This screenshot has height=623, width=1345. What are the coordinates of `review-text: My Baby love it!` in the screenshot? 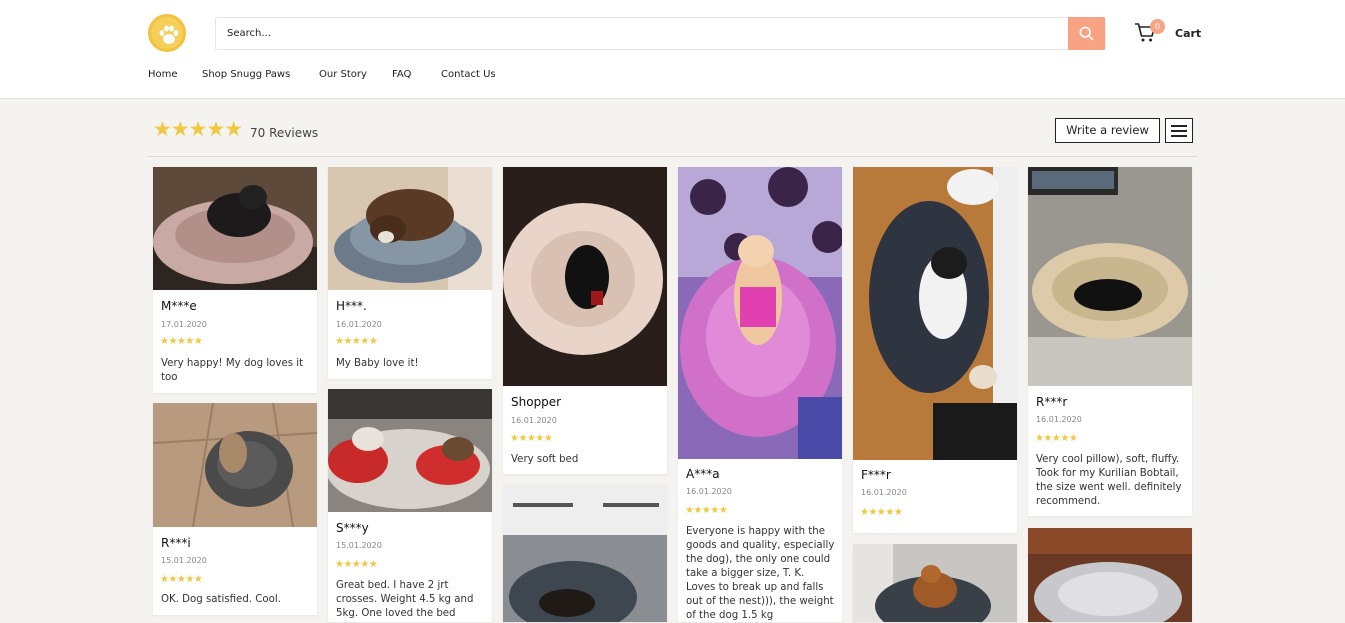 It's located at (377, 363).